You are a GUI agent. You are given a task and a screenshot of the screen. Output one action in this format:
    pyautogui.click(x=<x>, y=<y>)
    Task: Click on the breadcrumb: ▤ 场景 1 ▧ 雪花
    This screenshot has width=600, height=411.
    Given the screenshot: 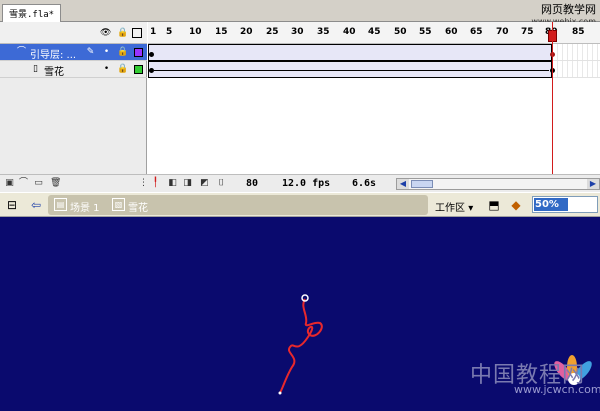 What is the action you would take?
    pyautogui.click(x=238, y=205)
    